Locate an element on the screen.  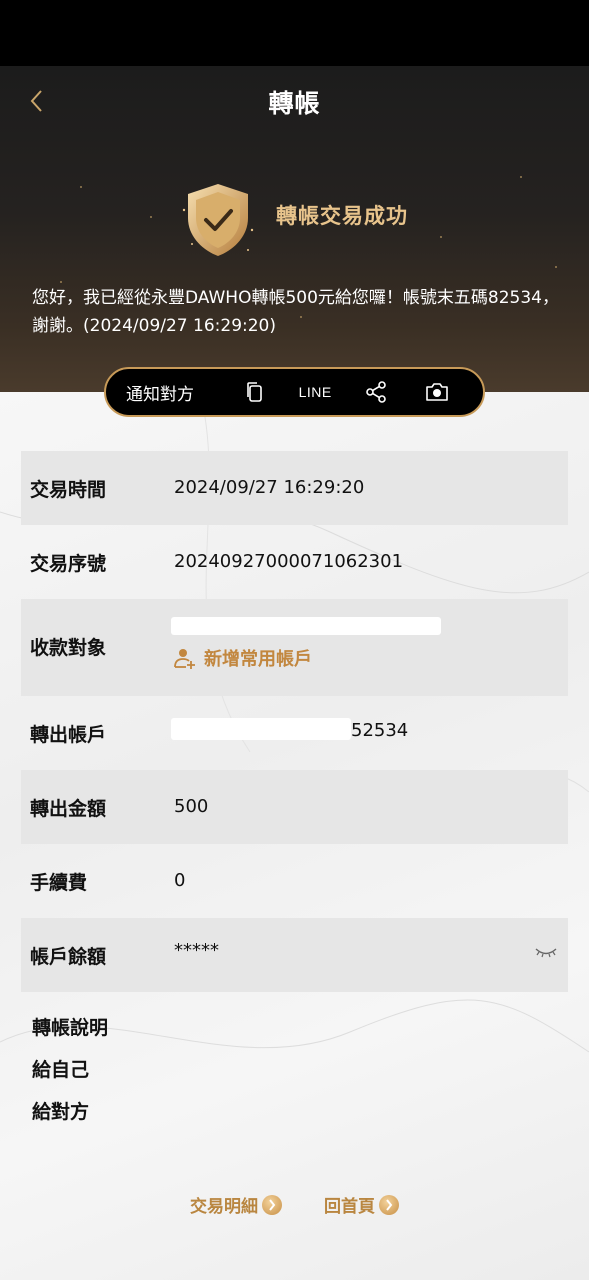
transfer-notes: 轉帳說明 給自己 給對方 is located at coordinates (70, 1077).